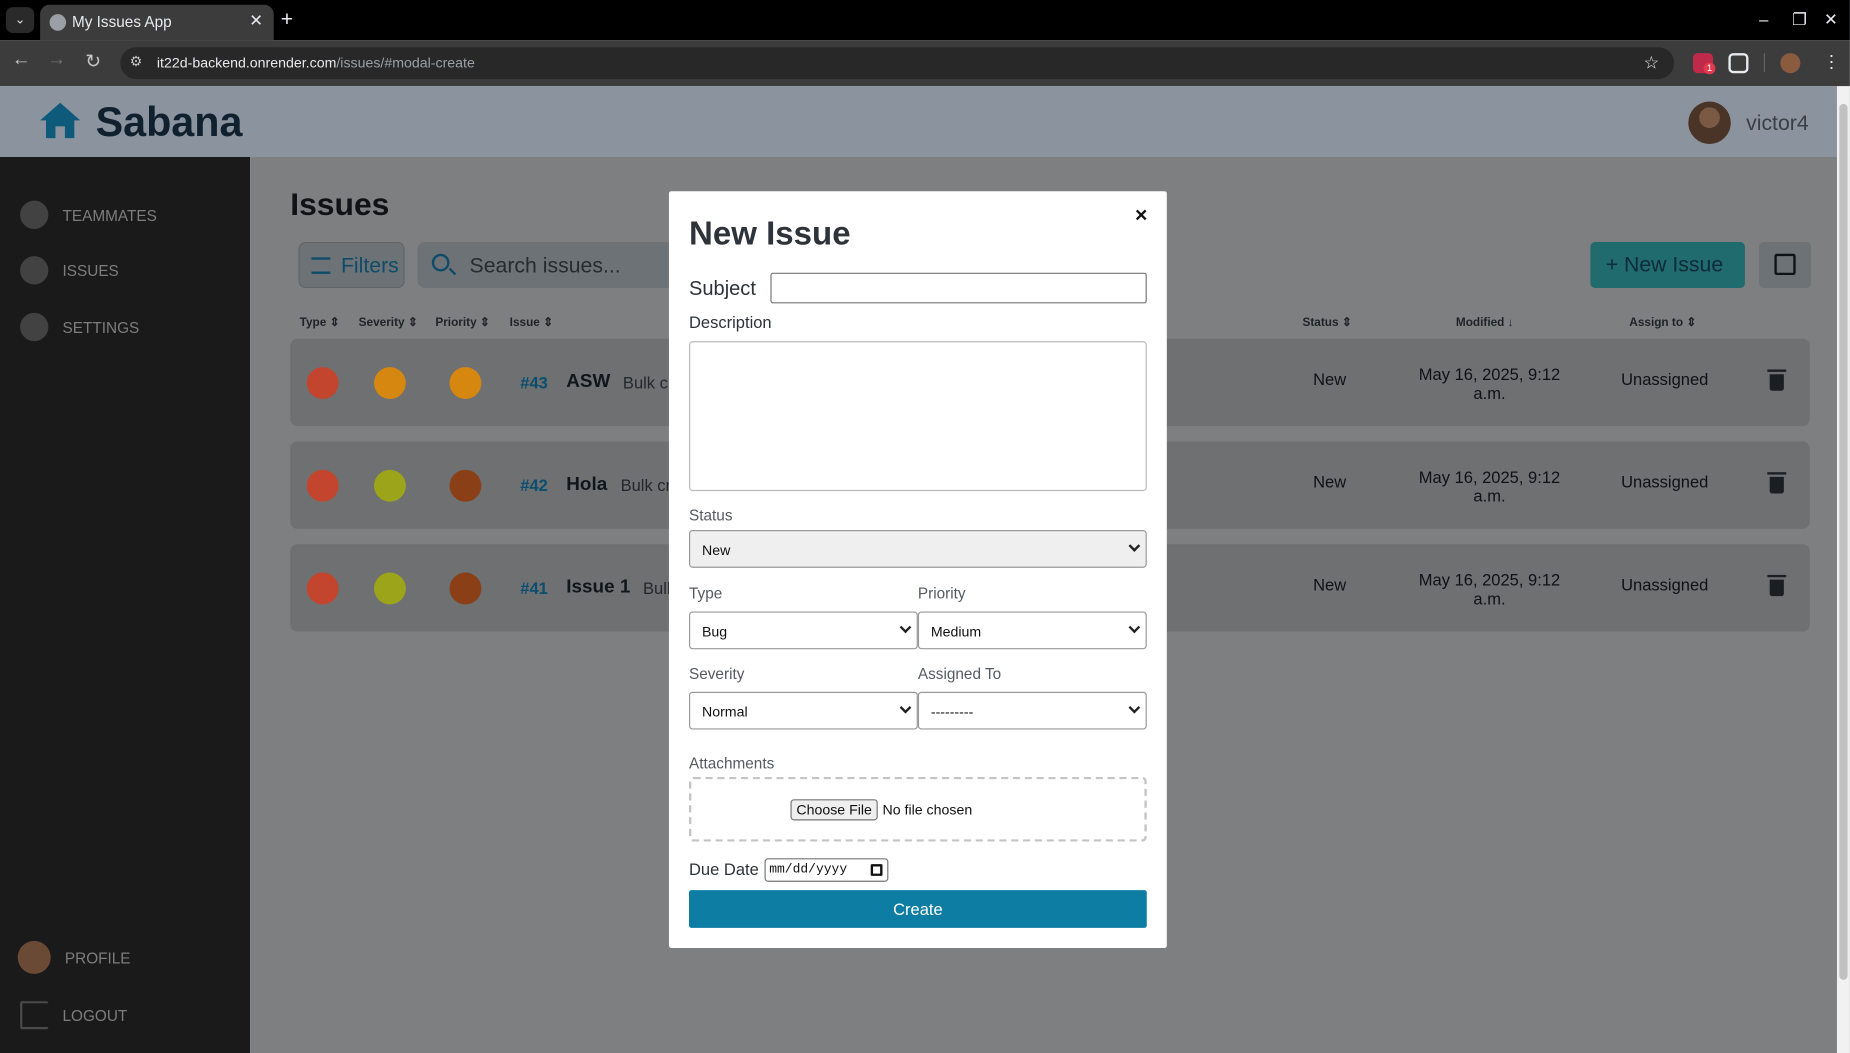  What do you see at coordinates (588, 382) in the screenshot?
I see `issue-subject: ASW` at bounding box center [588, 382].